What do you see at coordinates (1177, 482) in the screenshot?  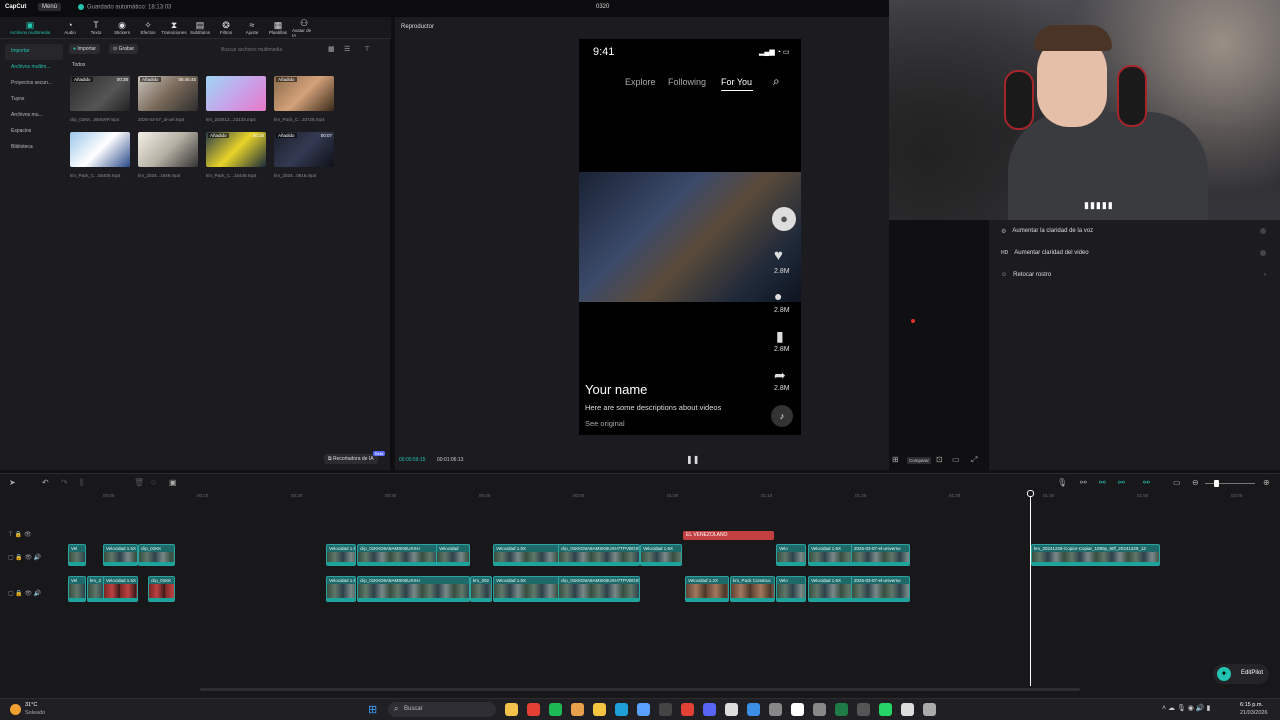 I see `fit-icon: ▭` at bounding box center [1177, 482].